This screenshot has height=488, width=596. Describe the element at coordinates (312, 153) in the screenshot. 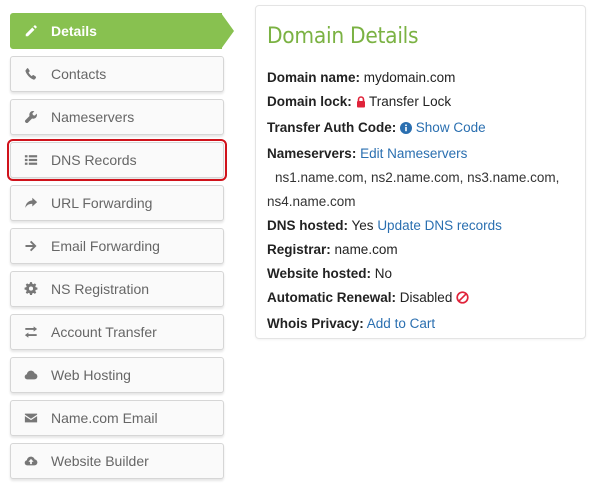

I see `nameservers-label: Nameservers:` at that location.